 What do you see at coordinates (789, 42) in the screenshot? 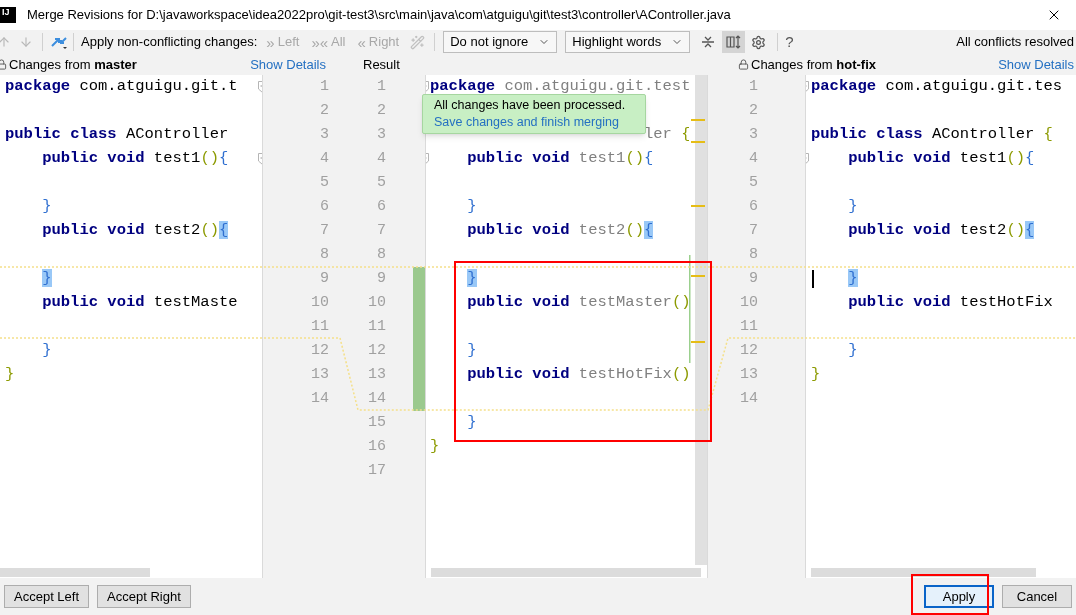
I see `help-button: ?` at bounding box center [789, 42].